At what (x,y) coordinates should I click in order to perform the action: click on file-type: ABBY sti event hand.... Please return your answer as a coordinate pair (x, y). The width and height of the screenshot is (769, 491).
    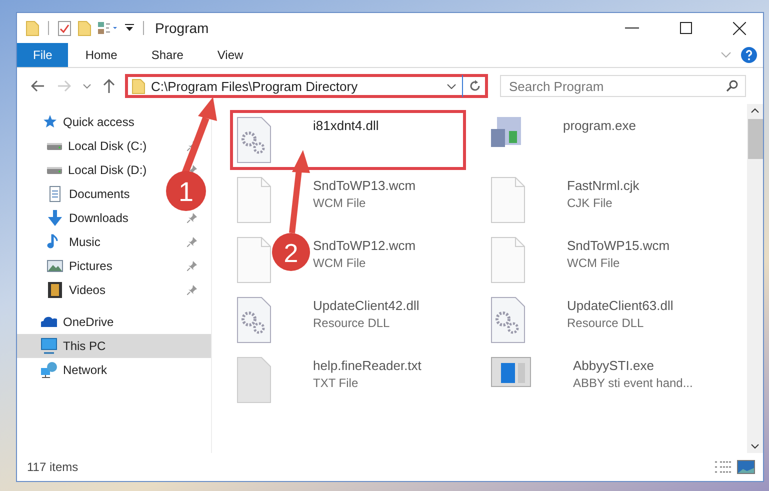
    Looking at the image, I should click on (633, 383).